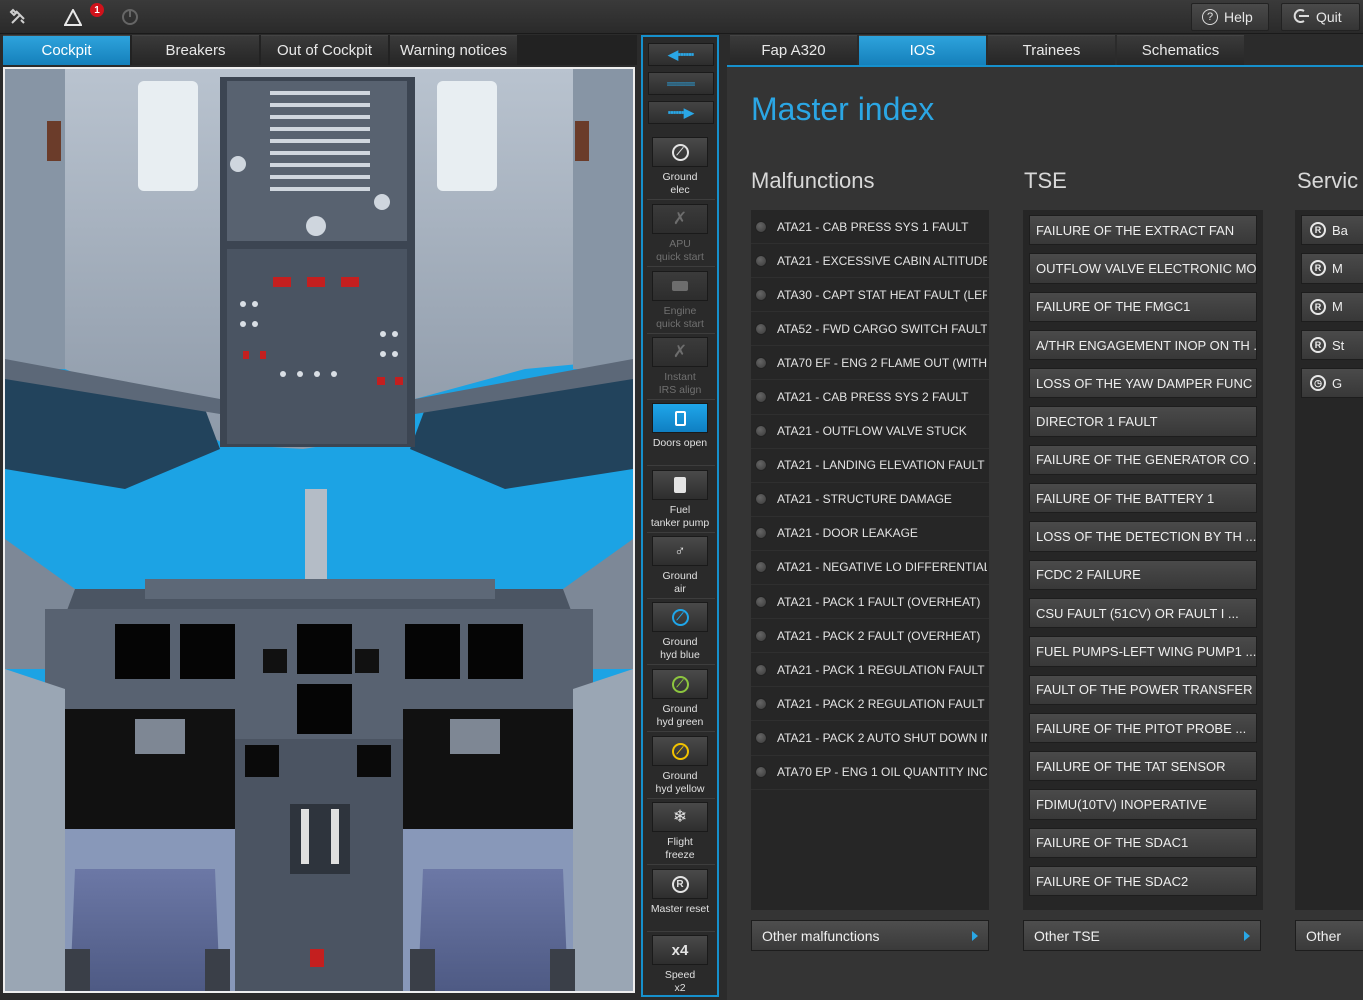 The width and height of the screenshot is (1363, 1000). Describe the element at coordinates (870, 432) in the screenshot. I see `malfunction-item: ATA21 - OUTFLOW VALVE STUCK` at that location.